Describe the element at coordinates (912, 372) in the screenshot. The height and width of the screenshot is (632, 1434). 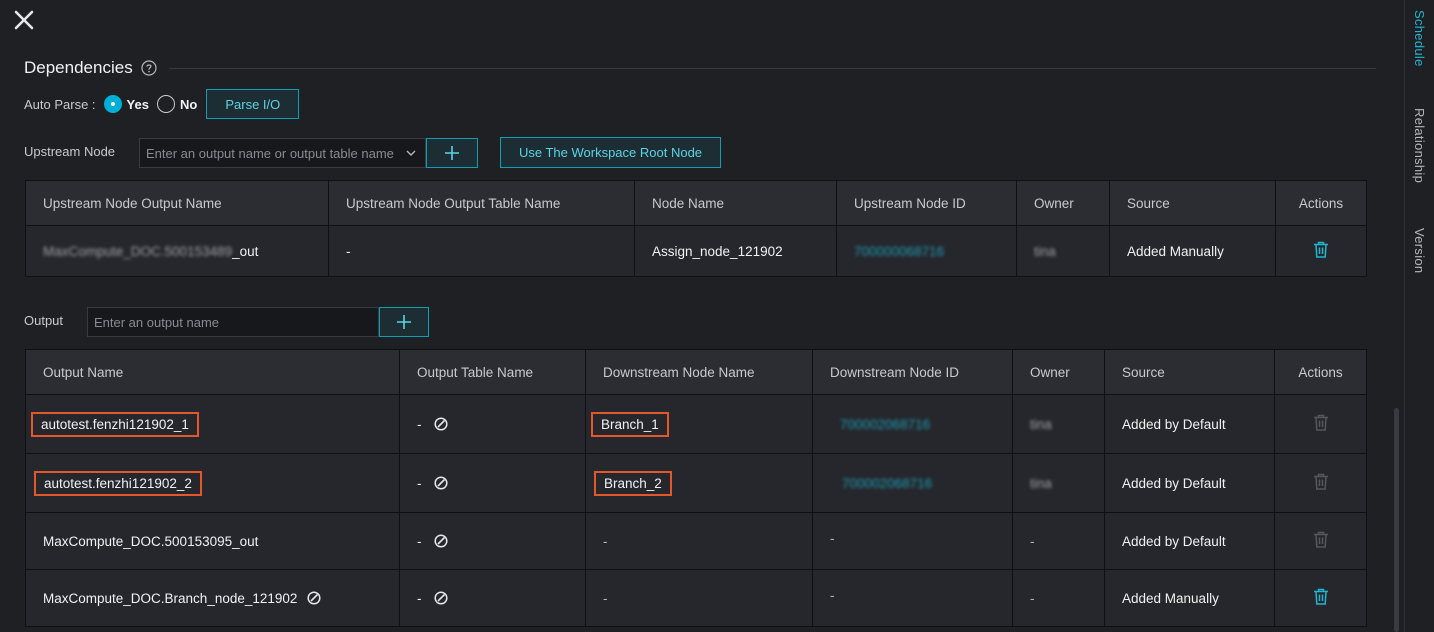
I see `column-header: Downstream Node ID` at that location.